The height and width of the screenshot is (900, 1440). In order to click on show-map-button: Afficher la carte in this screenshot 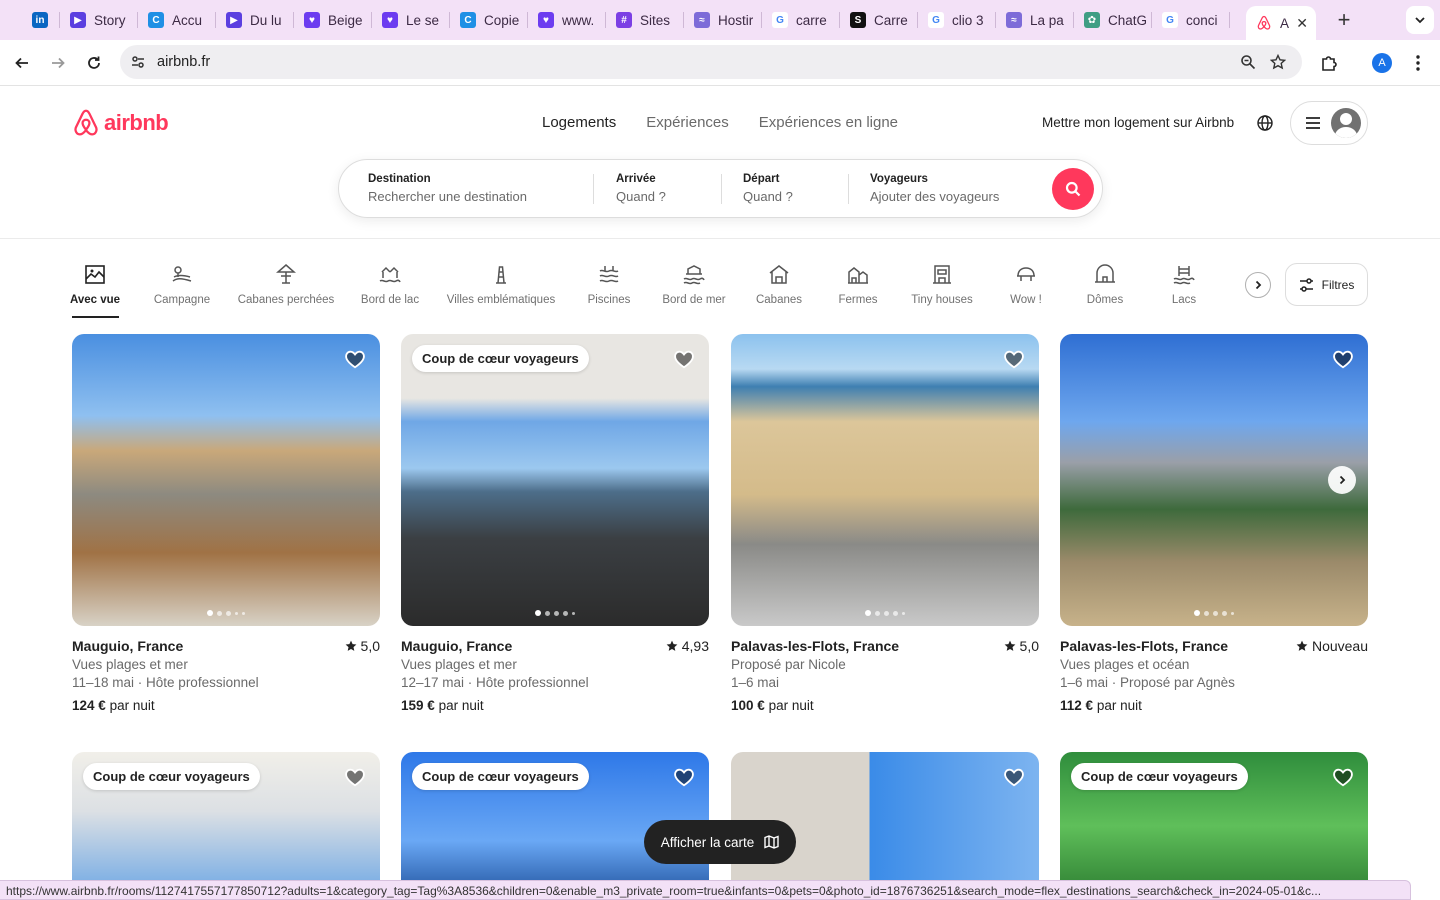, I will do `click(720, 842)`.